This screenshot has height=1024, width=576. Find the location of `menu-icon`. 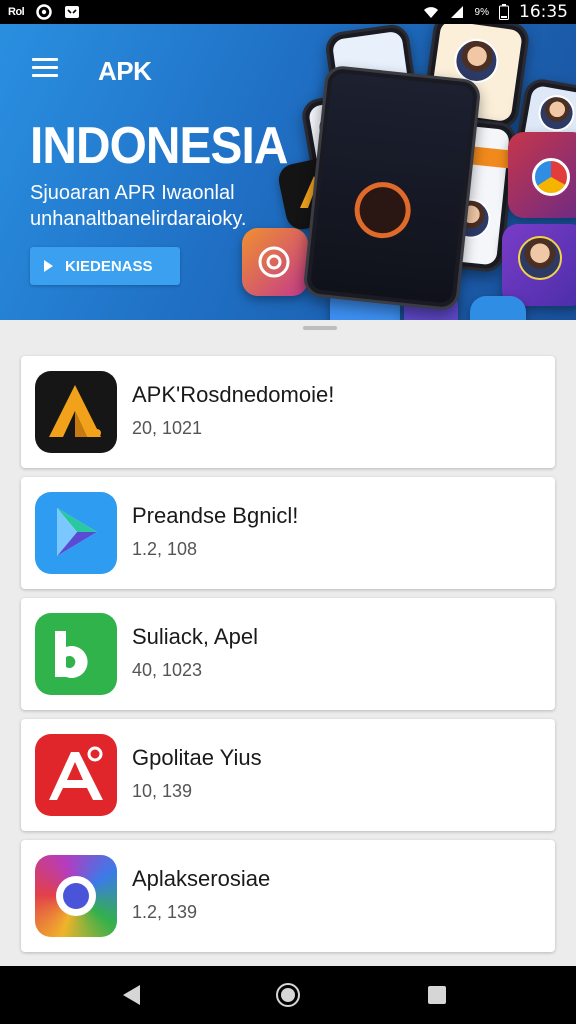

menu-icon is located at coordinates (45, 68).